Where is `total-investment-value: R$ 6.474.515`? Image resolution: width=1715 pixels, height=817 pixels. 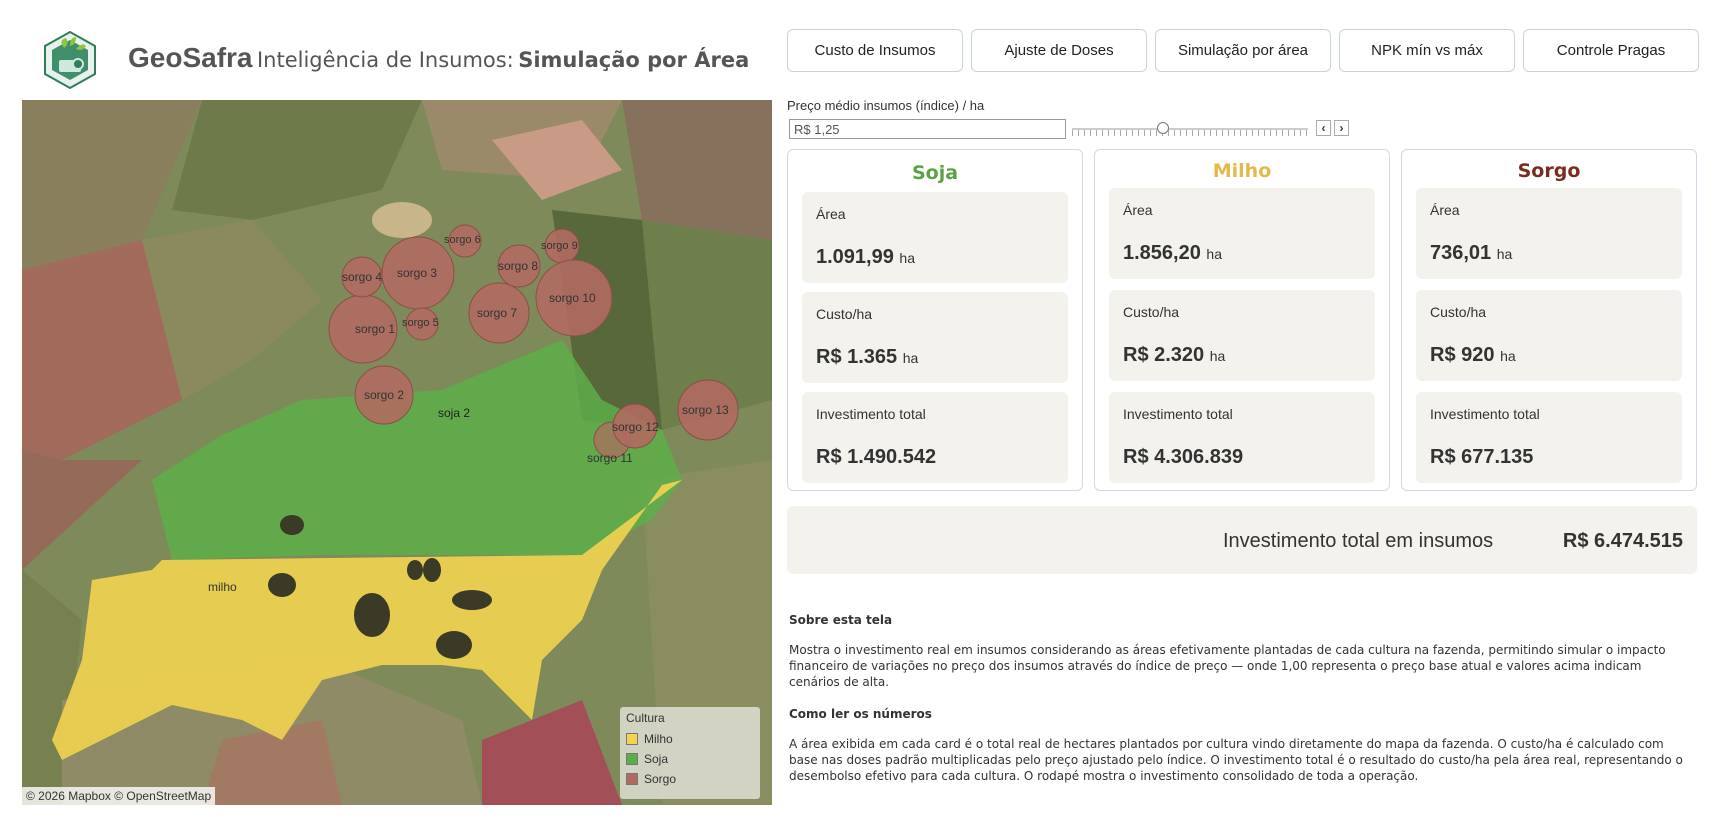 total-investment-value: R$ 6.474.515 is located at coordinates (1622, 541).